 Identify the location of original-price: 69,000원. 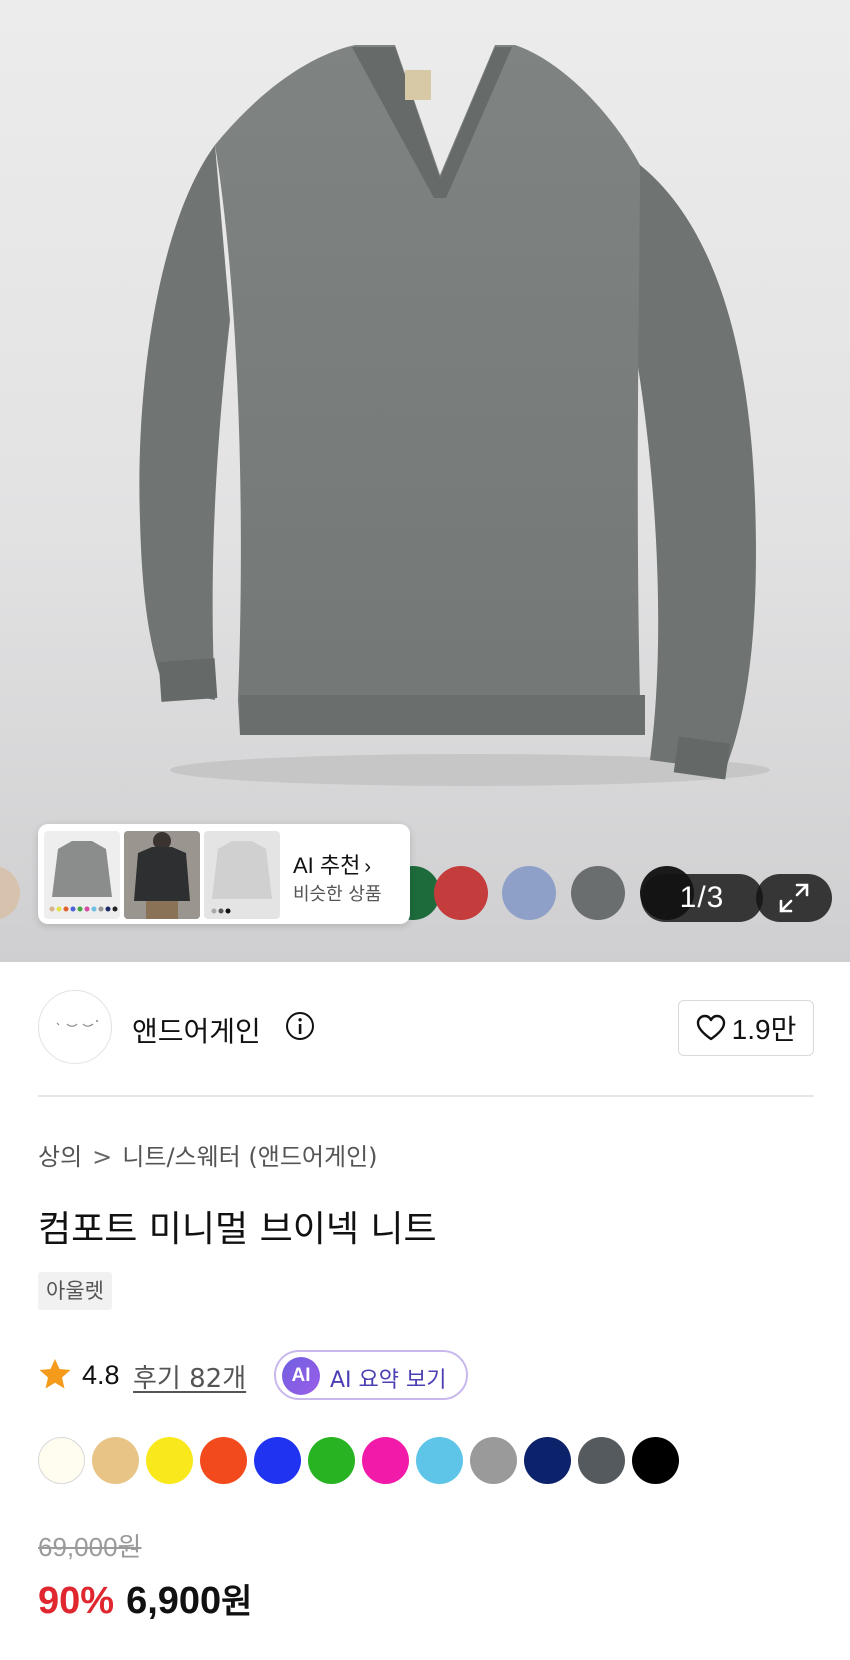
(90, 1547).